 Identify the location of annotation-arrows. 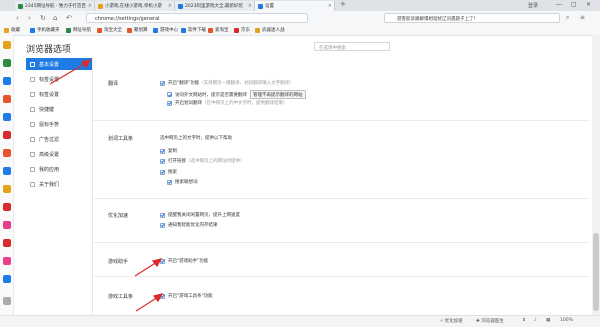
(106, 185).